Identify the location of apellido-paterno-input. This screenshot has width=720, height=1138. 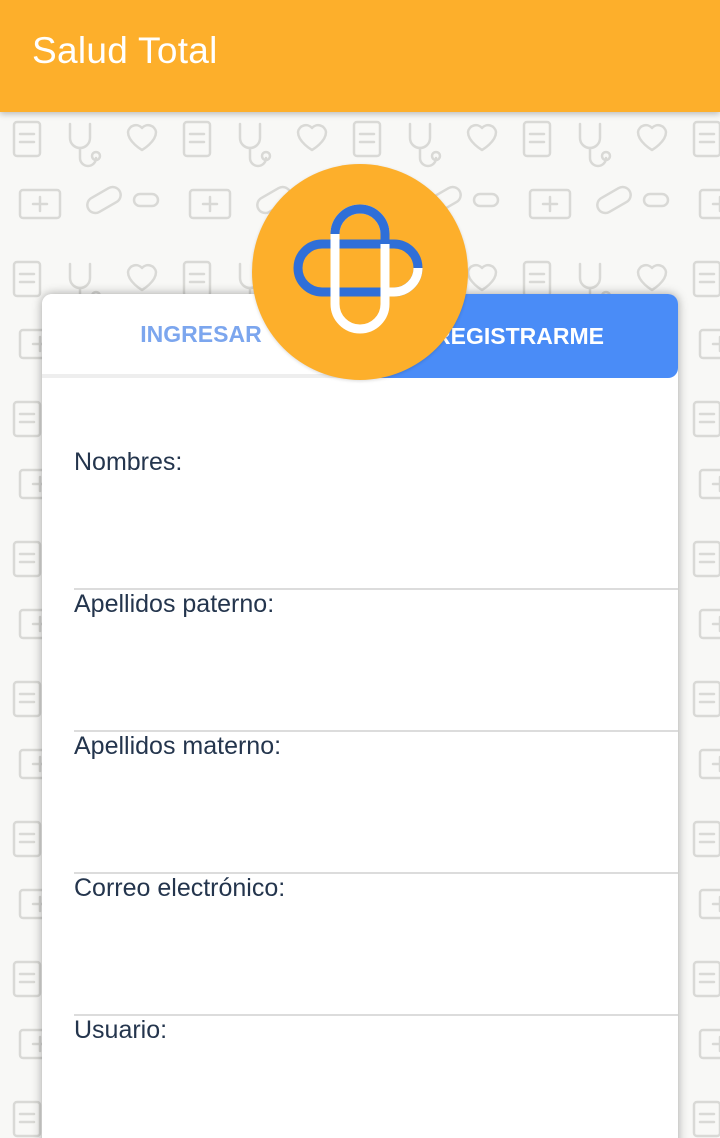
(376, 667).